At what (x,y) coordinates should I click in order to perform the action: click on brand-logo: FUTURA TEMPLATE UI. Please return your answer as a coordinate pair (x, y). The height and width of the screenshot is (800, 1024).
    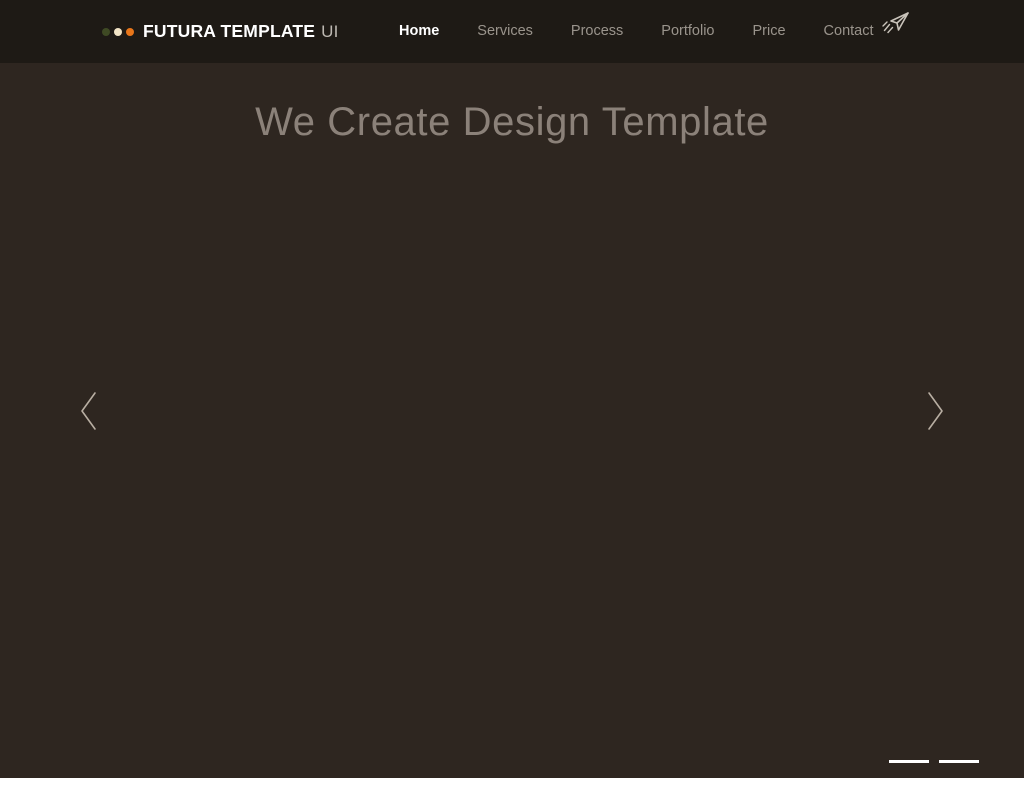
    Looking at the image, I should click on (220, 31).